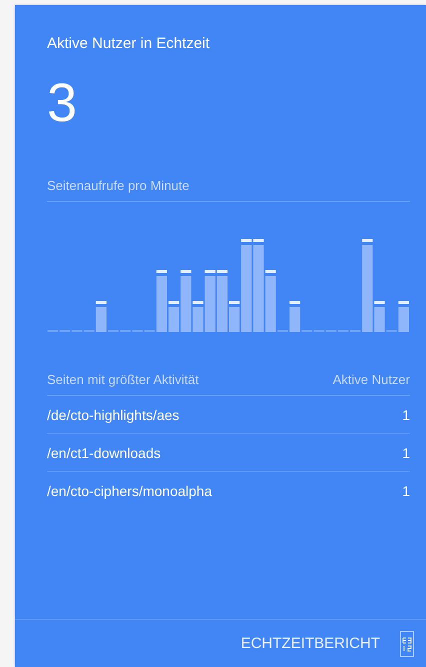 The height and width of the screenshot is (667, 426). I want to click on report-icon, so click(407, 643).